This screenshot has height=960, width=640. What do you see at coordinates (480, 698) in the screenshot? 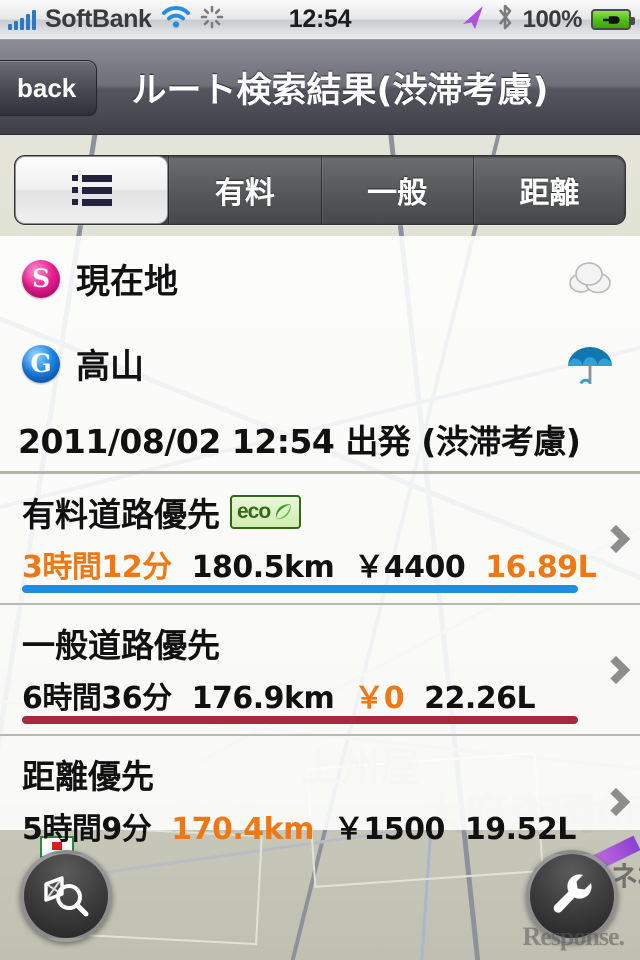
I see `route-fuel: 22.26L` at bounding box center [480, 698].